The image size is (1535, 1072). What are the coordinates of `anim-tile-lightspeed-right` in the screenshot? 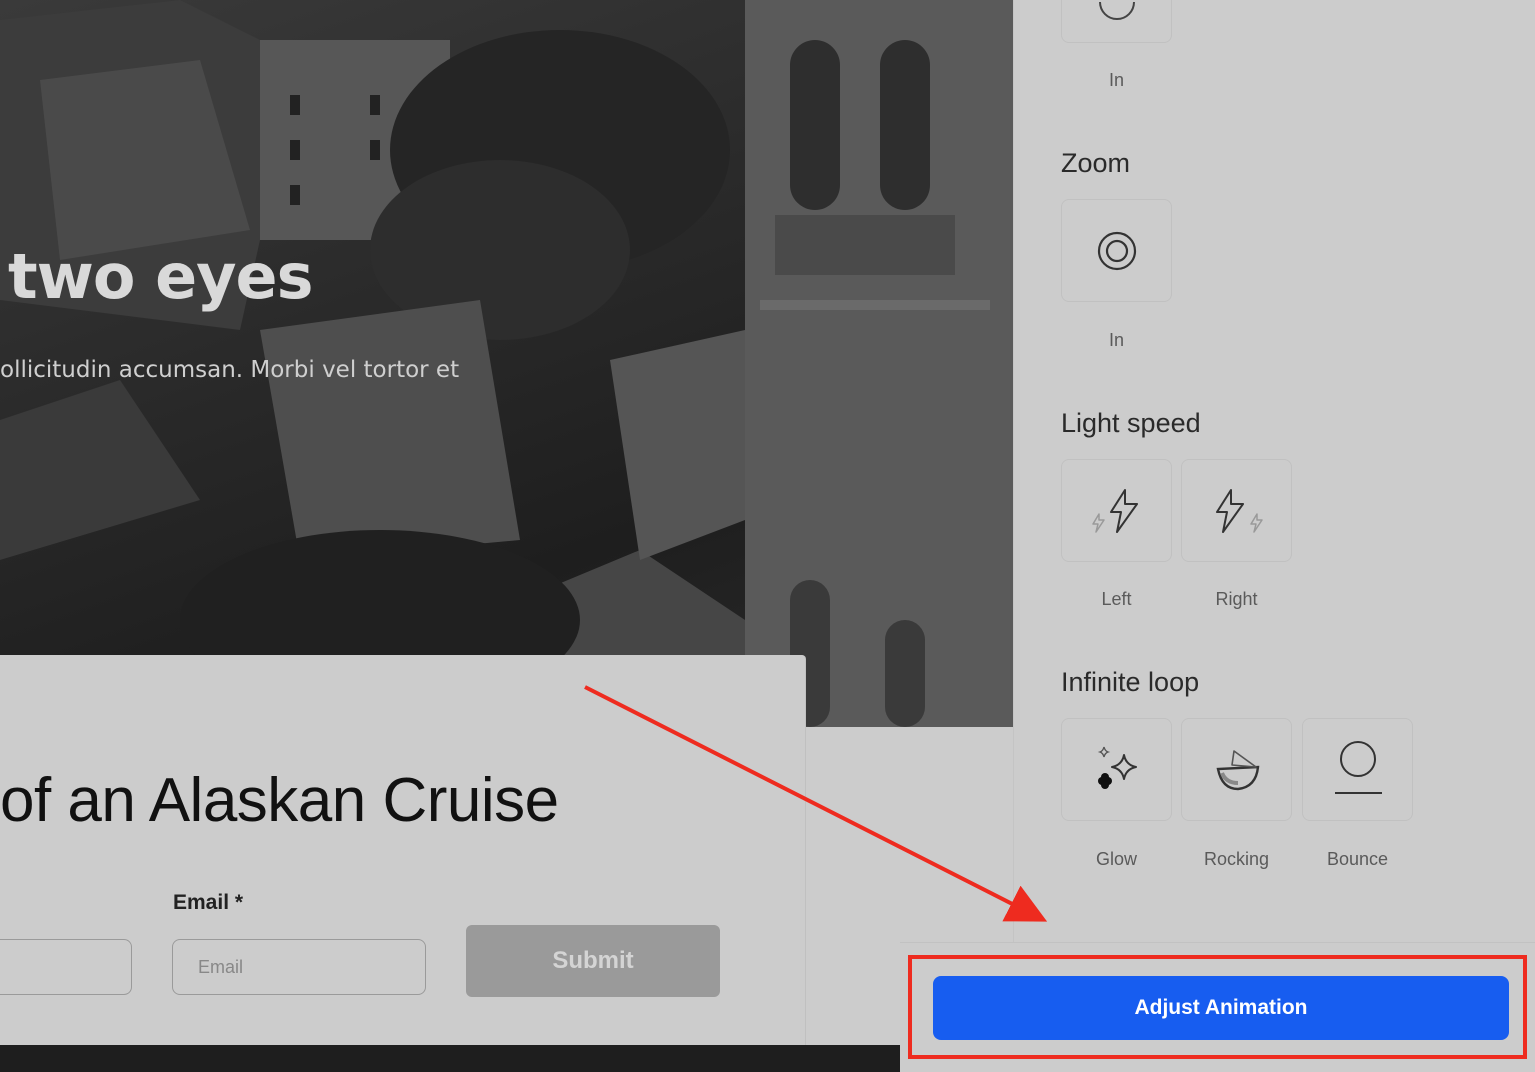 It's located at (1236, 510).